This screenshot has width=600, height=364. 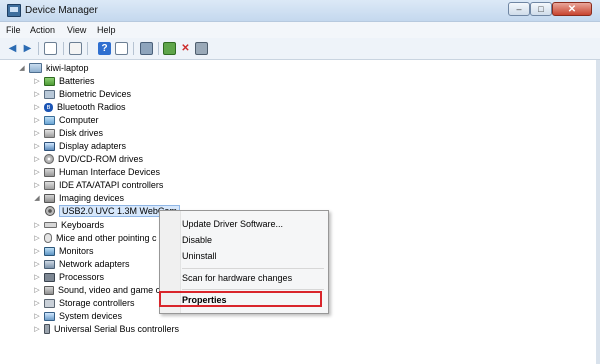 What do you see at coordinates (146, 48) in the screenshot?
I see `scan-hardware-icon` at bounding box center [146, 48].